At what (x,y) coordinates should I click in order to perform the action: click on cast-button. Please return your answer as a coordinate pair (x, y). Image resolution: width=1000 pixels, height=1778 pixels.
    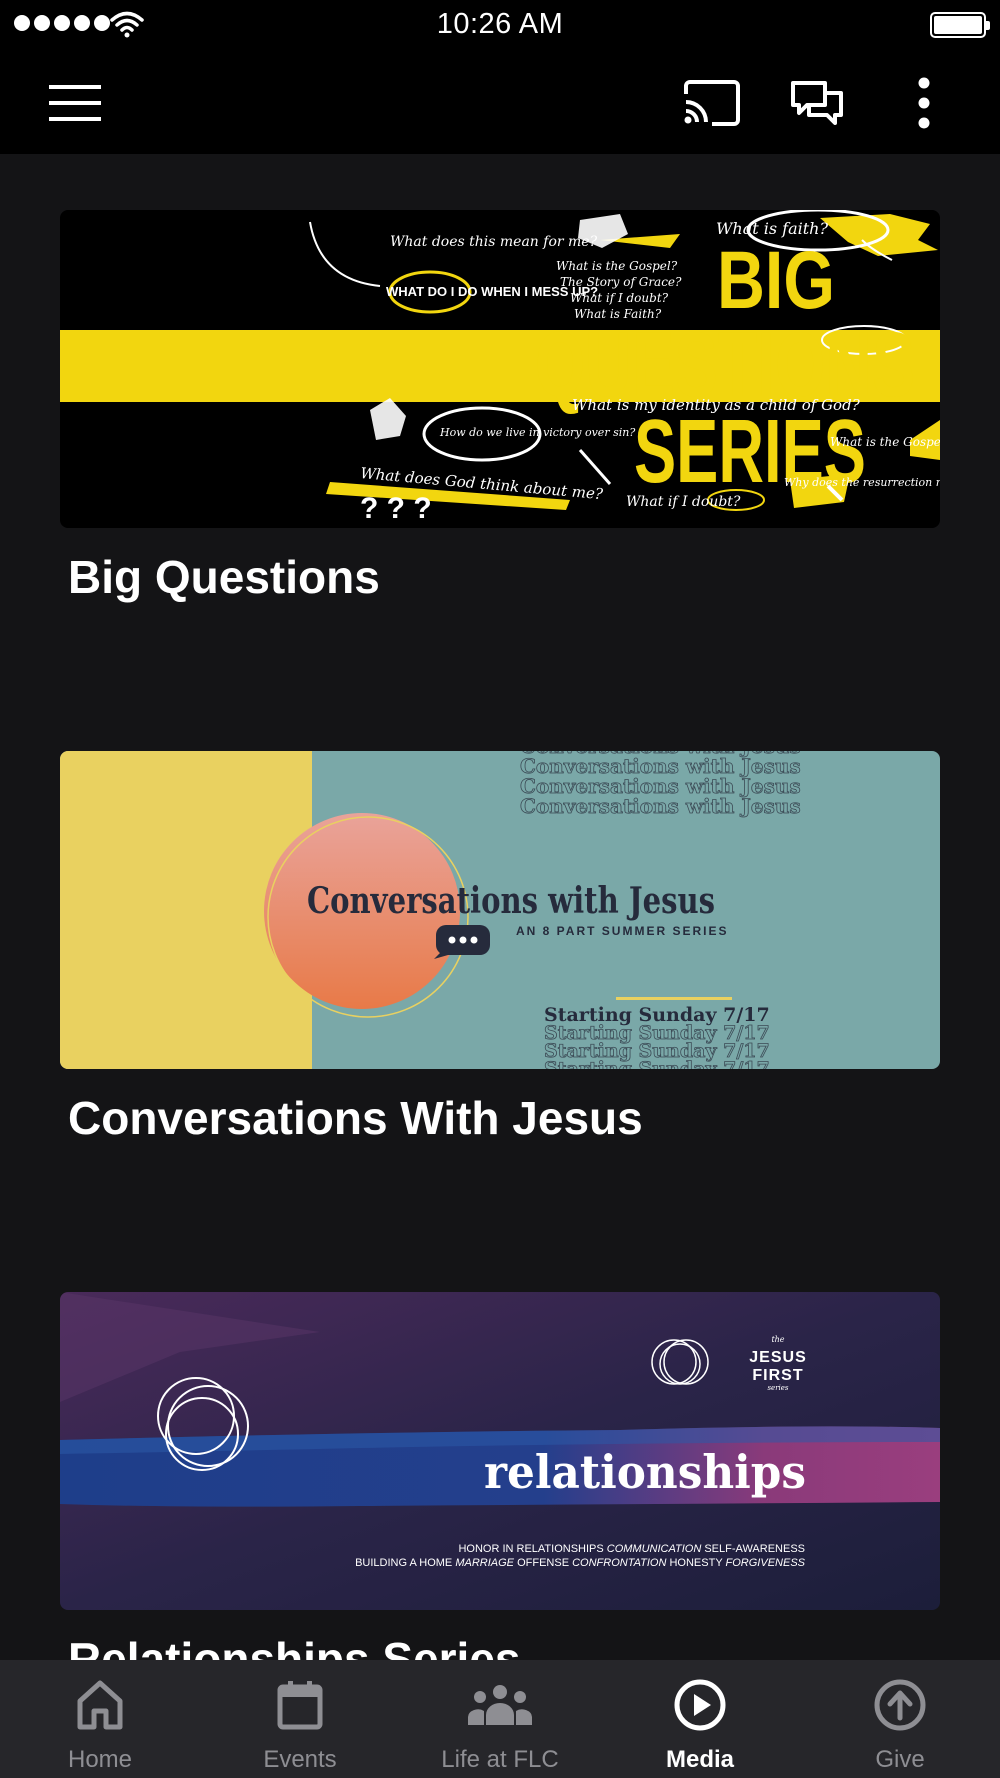
    Looking at the image, I should click on (711, 103).